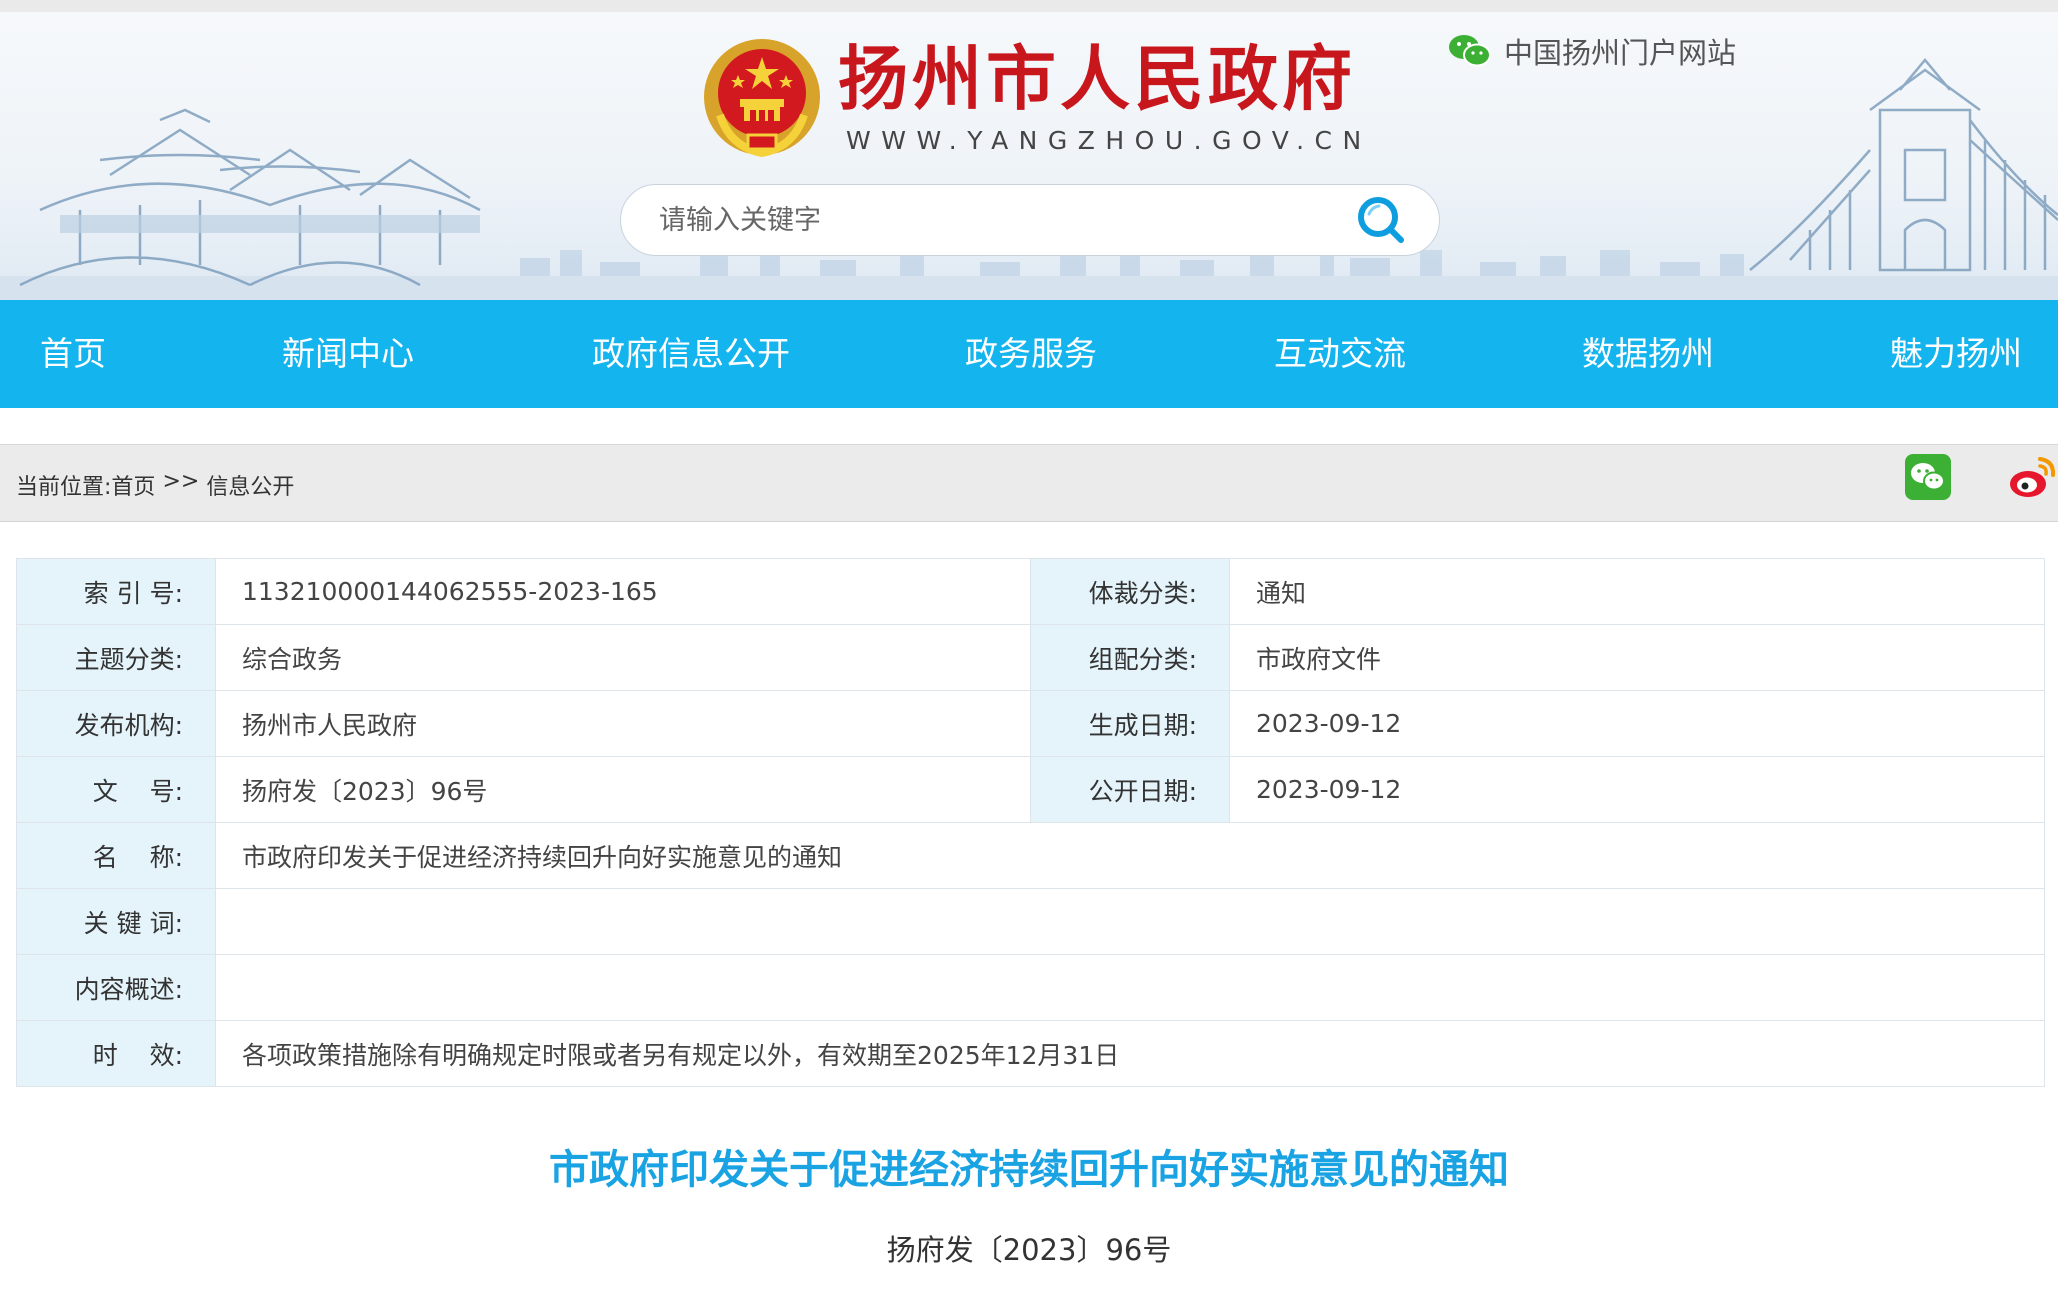  I want to click on published-label: 公开日期:, so click(1130, 789).